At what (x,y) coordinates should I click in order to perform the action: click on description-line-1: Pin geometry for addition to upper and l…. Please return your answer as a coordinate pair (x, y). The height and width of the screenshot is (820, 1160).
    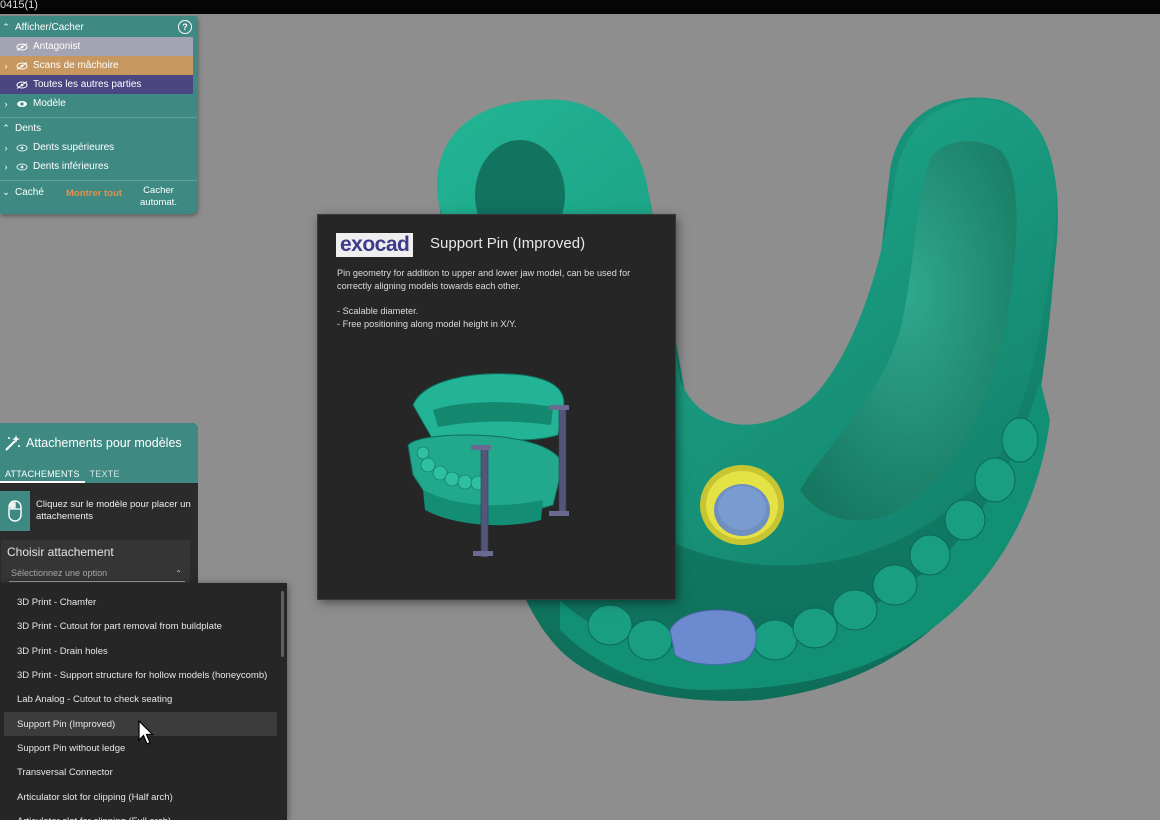
    Looking at the image, I should click on (484, 273).